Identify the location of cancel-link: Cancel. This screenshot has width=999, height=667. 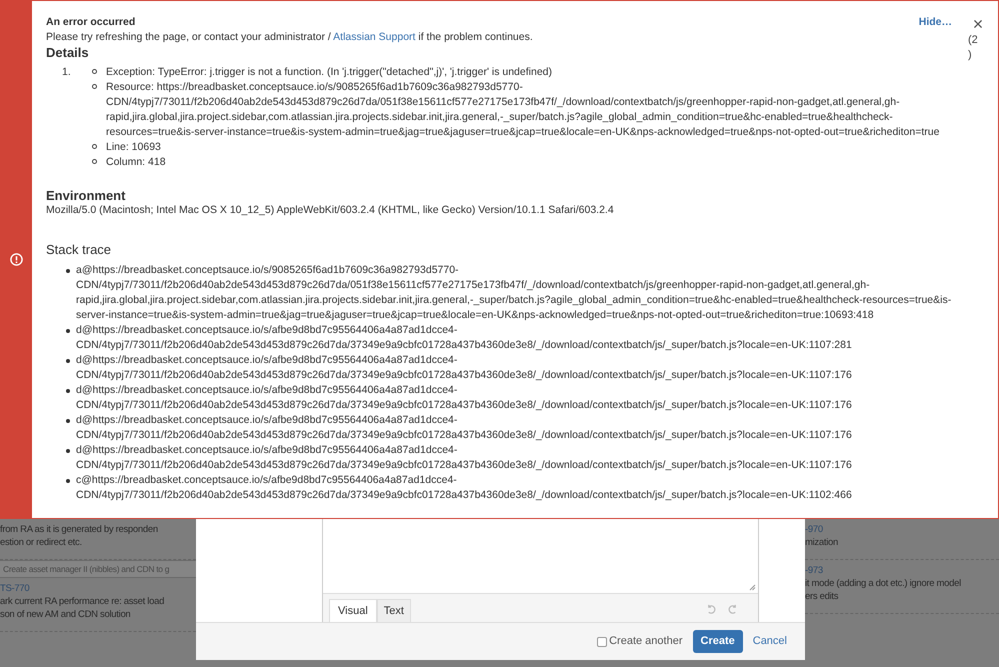
(769, 641).